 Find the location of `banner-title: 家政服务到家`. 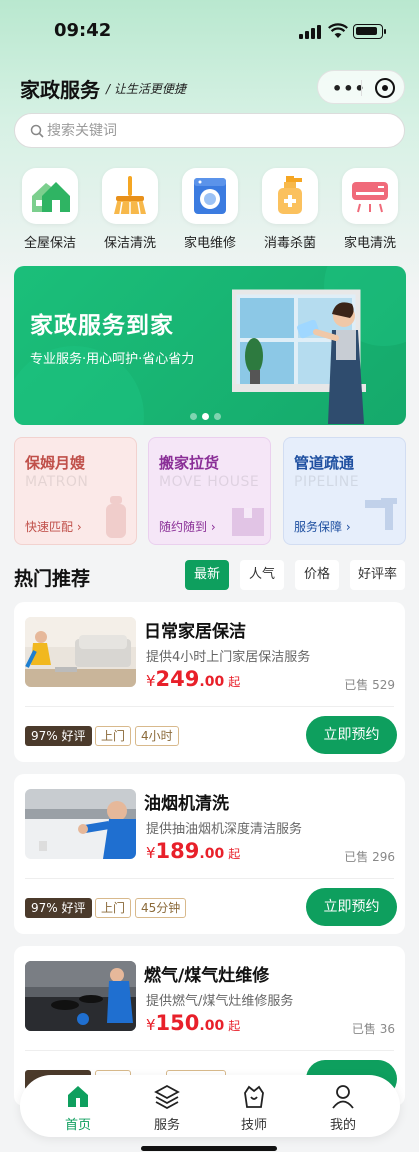

banner-title: 家政服务到家 is located at coordinates (102, 326).